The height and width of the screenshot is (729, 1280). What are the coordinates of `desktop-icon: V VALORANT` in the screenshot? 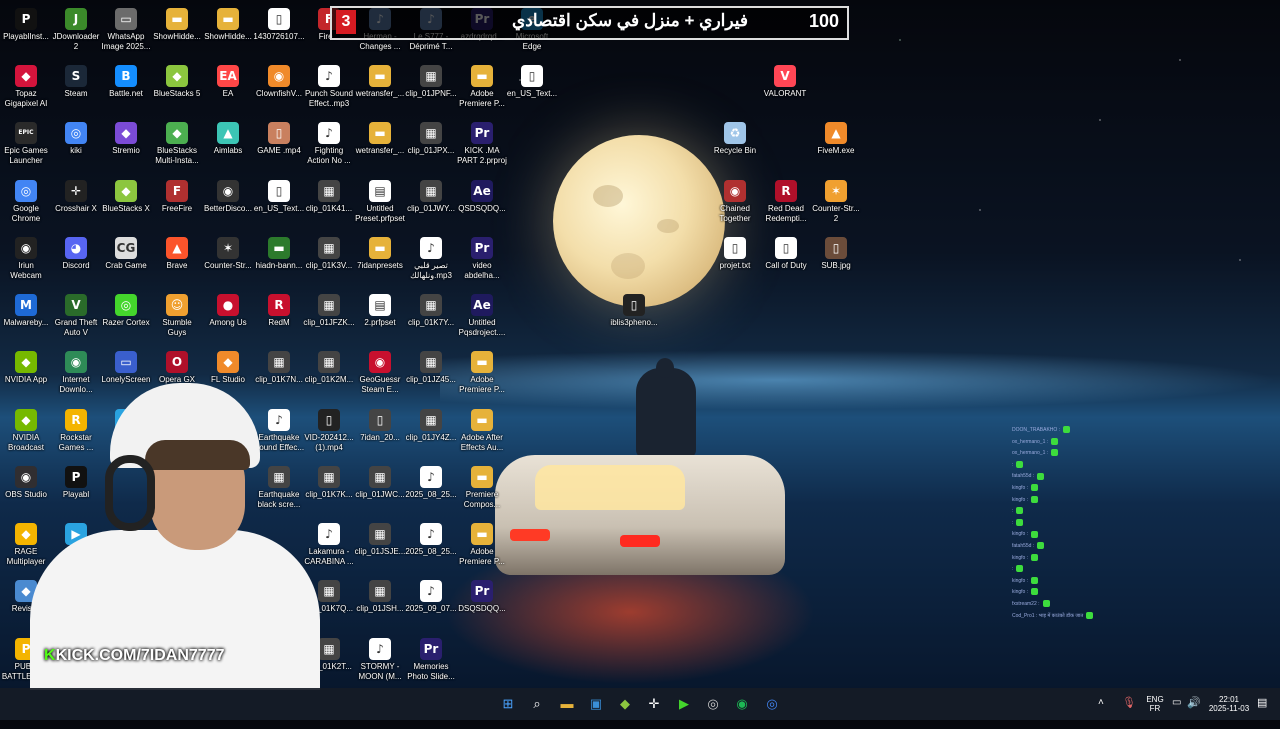 It's located at (785, 90).